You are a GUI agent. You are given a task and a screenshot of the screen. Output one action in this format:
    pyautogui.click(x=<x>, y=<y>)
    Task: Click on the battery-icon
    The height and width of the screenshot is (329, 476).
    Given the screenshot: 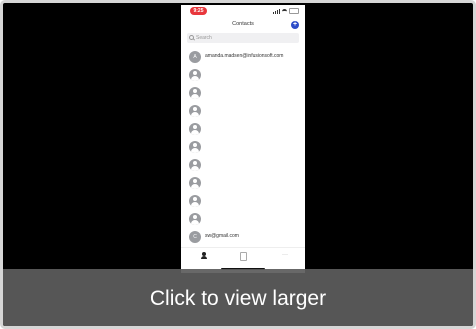 What is the action you would take?
    pyautogui.click(x=294, y=11)
    